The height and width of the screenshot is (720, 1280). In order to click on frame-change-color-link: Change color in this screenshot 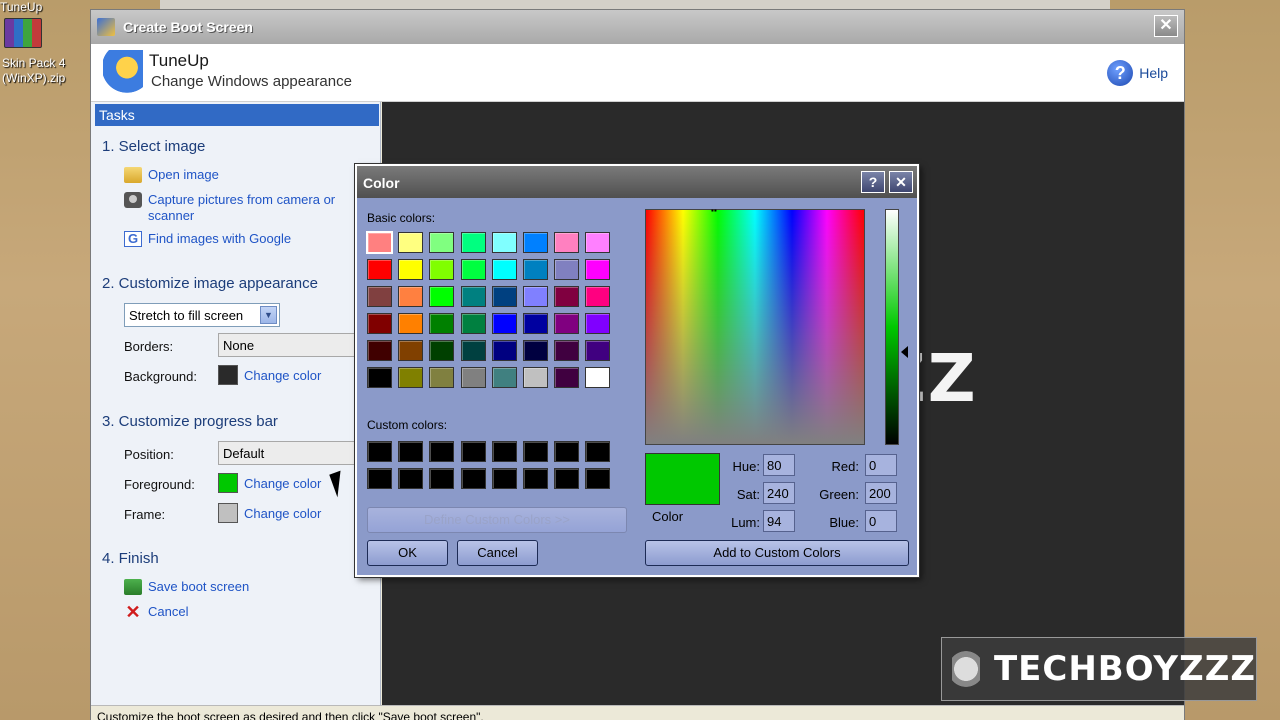, I will do `click(282, 513)`.